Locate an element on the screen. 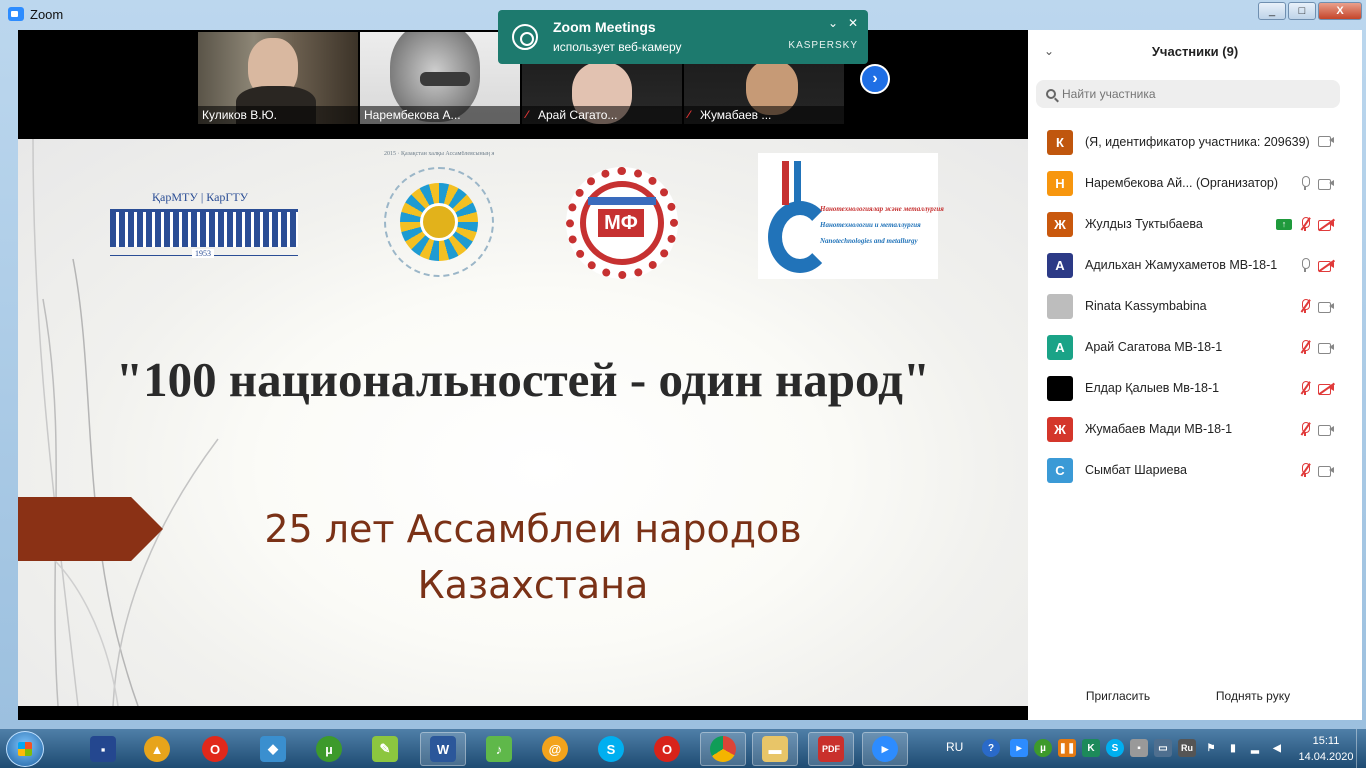  taskbar-skype-app: S is located at coordinates (611, 749).